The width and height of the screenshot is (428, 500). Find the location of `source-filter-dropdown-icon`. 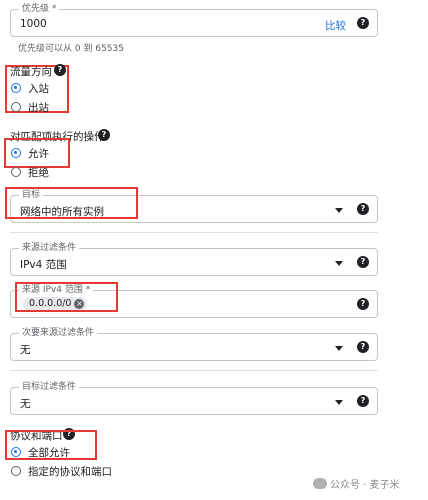

source-filter-dropdown-icon is located at coordinates (339, 263).